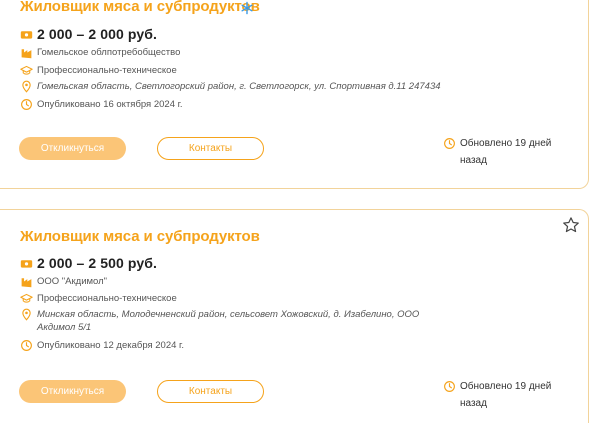 This screenshot has width=590, height=423. I want to click on published-row: Опубликовано 12 декабря 2024 г., so click(102, 345).